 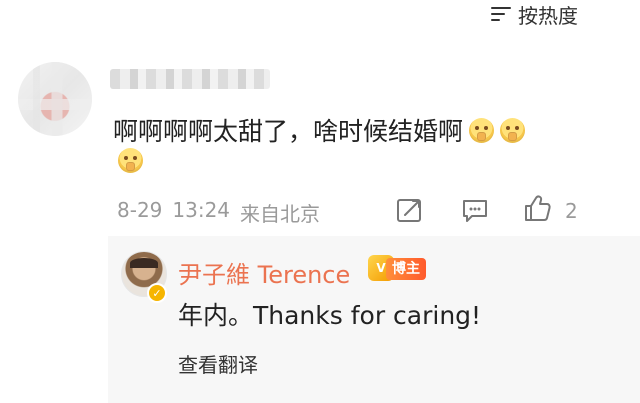 I want to click on sort-by-hot: 按热度, so click(x=534, y=15).